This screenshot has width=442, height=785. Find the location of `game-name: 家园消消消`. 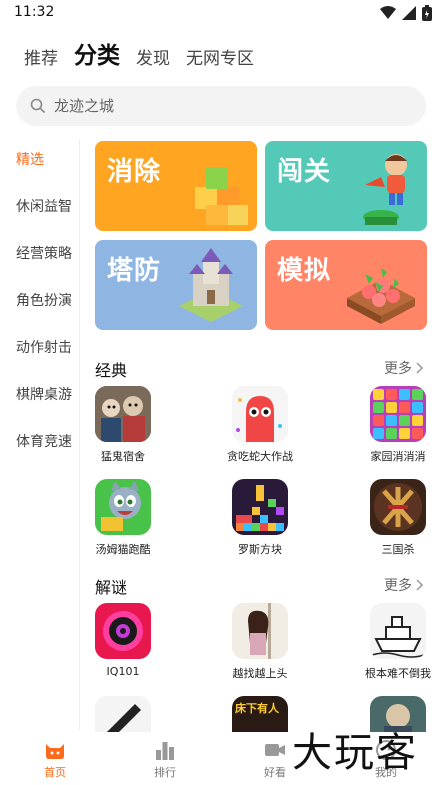

game-name: 家园消消消 is located at coordinates (398, 456).